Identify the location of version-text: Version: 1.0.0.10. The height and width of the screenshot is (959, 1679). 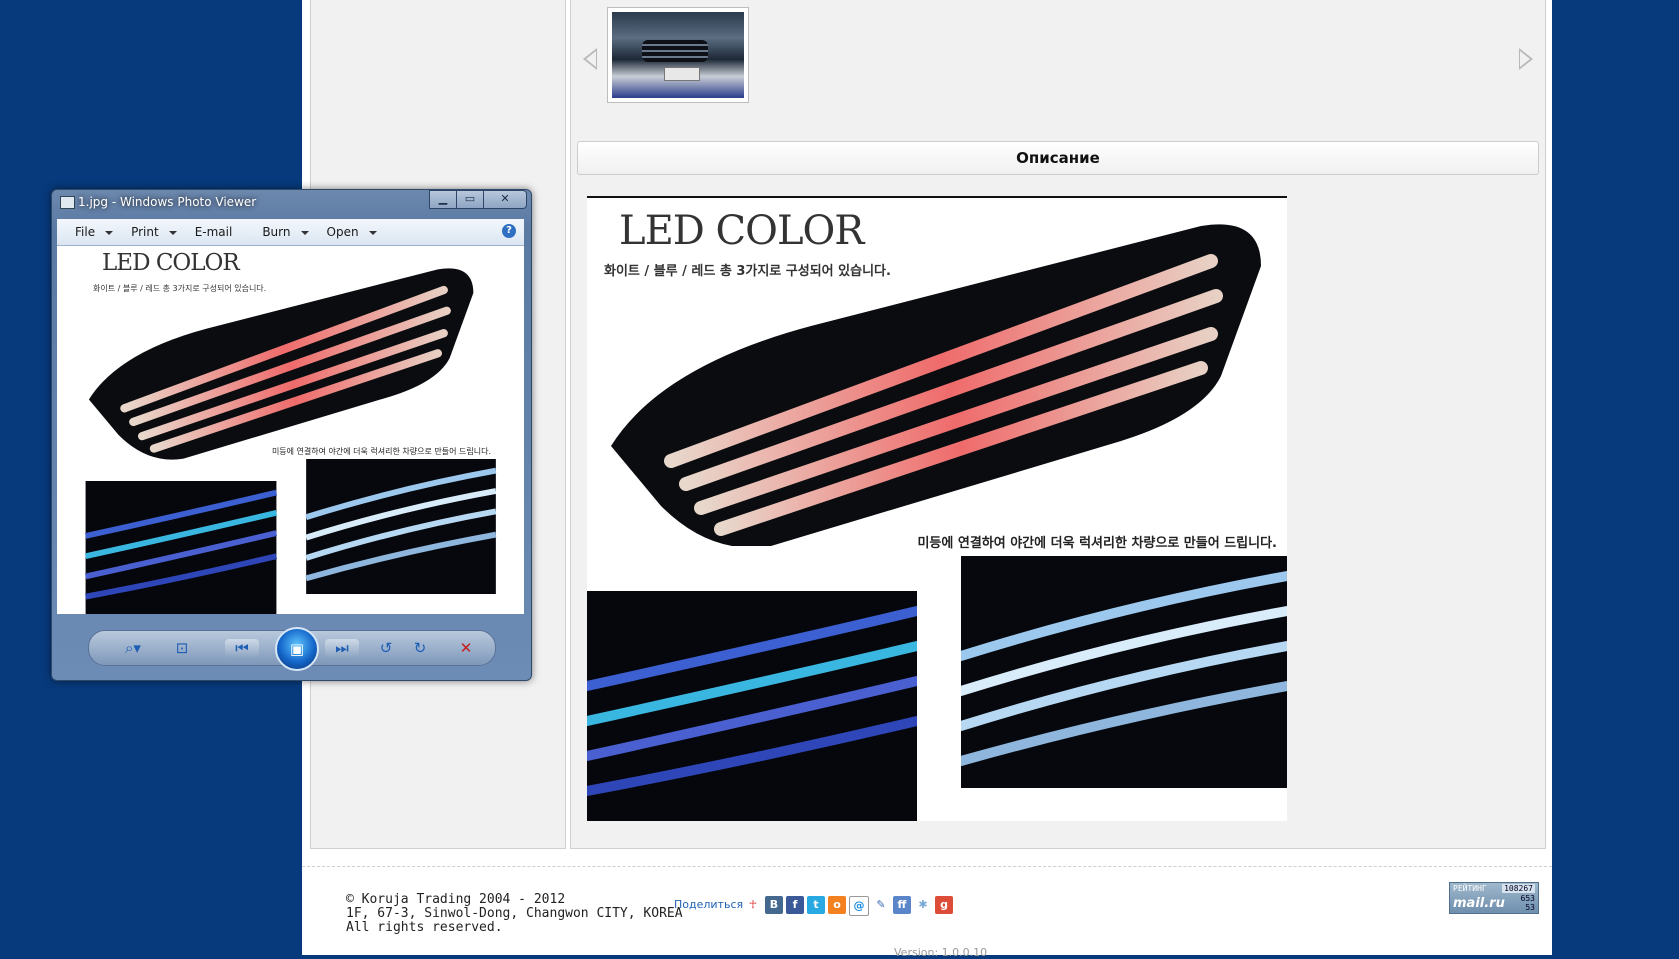
(941, 952).